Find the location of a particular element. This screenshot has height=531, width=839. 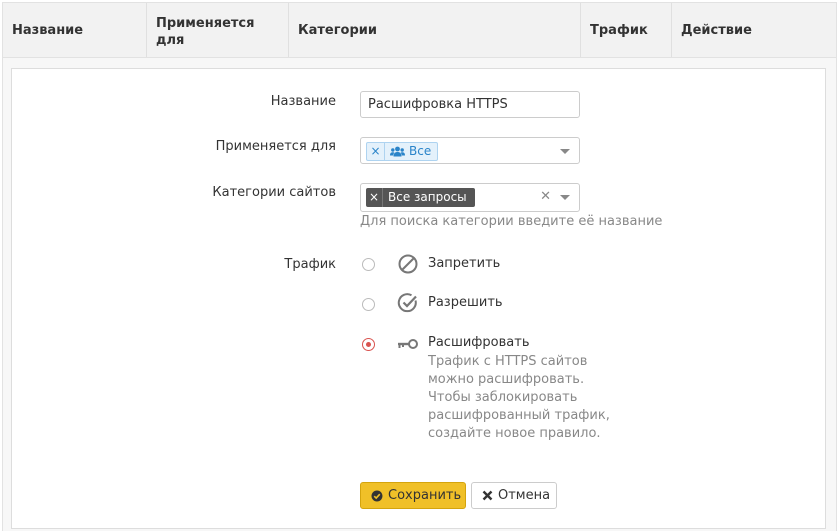

cancel-button: Отмена is located at coordinates (514, 495).